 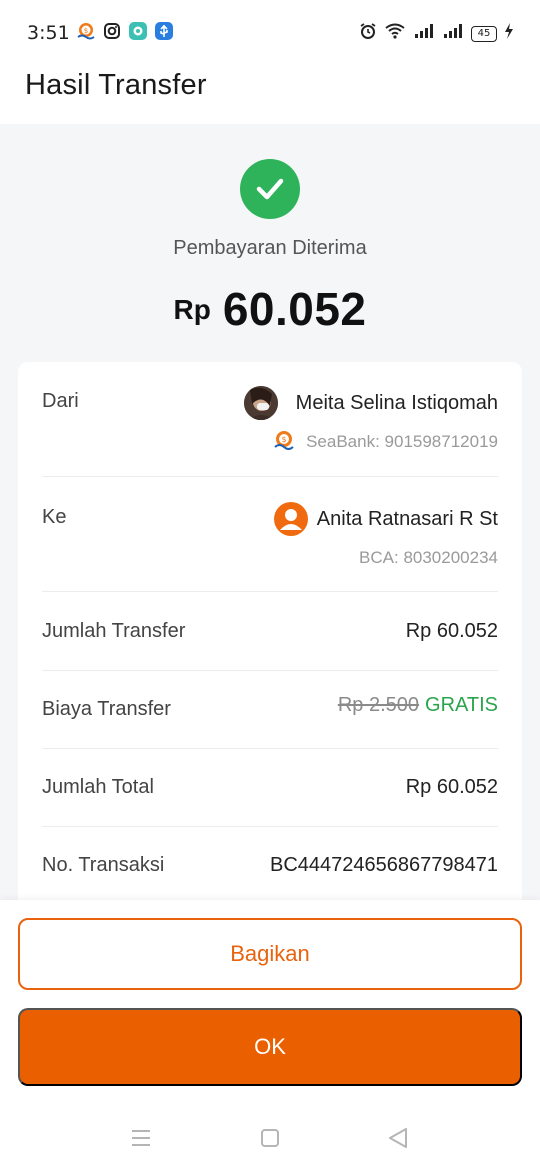 What do you see at coordinates (402, 441) in the screenshot?
I see `sender-account: SeaBank: 901598712019` at bounding box center [402, 441].